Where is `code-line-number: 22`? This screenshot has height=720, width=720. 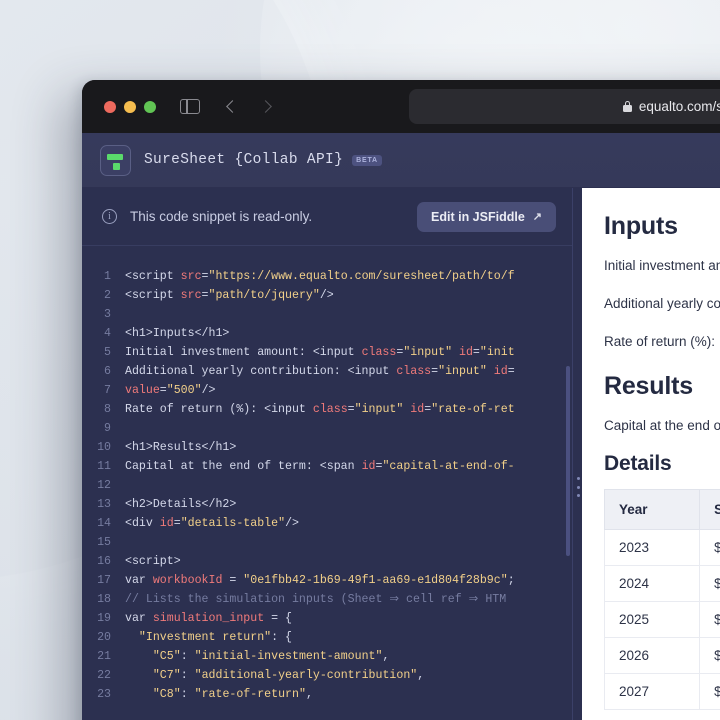
code-line-number: 22 is located at coordinates (104, 675).